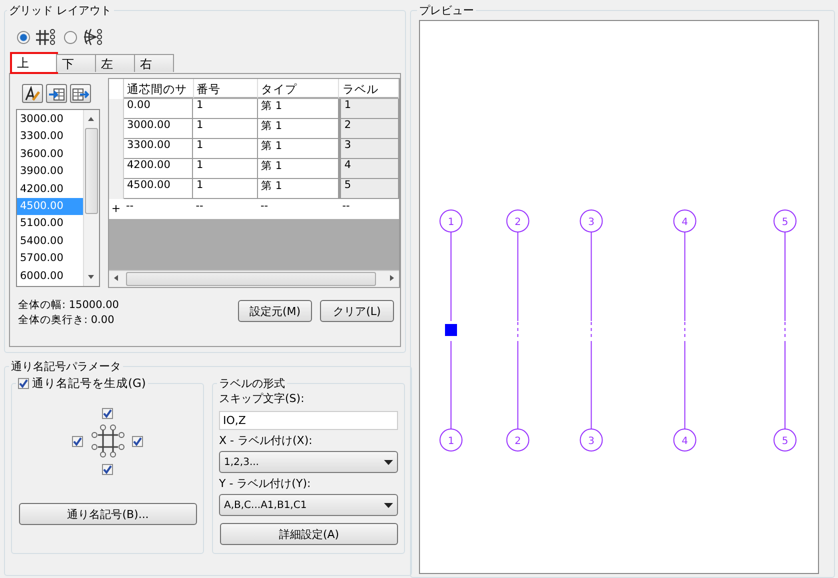  Describe the element at coordinates (50, 137) in the screenshot. I see `list-item: 3300.00` at that location.